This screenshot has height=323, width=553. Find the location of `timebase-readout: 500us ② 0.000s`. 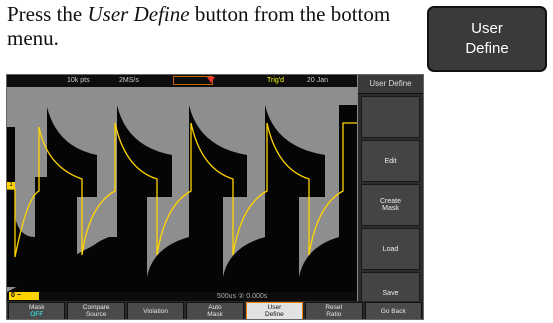

timebase-readout: 500us ② 0.000s is located at coordinates (242, 296).